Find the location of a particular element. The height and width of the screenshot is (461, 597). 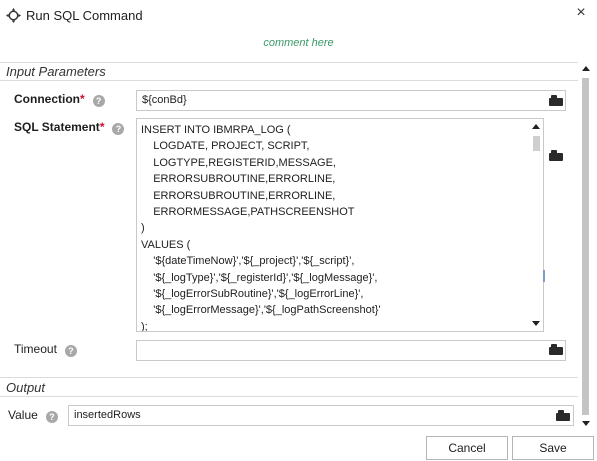

comment-text: comment here is located at coordinates (298, 43).